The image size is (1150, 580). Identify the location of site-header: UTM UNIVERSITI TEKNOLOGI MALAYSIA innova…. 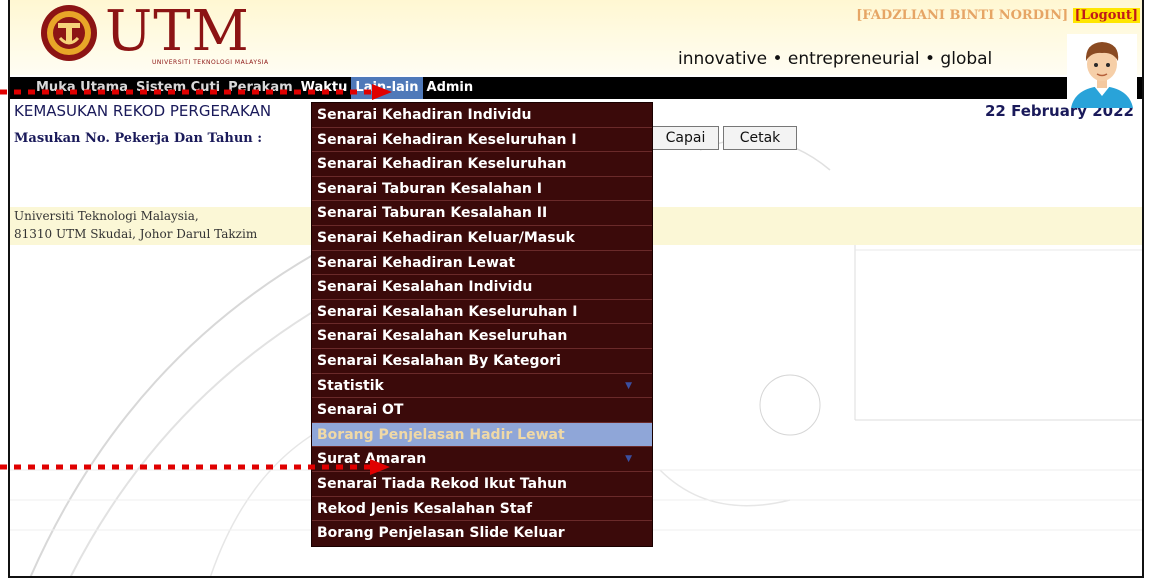
(576, 37).